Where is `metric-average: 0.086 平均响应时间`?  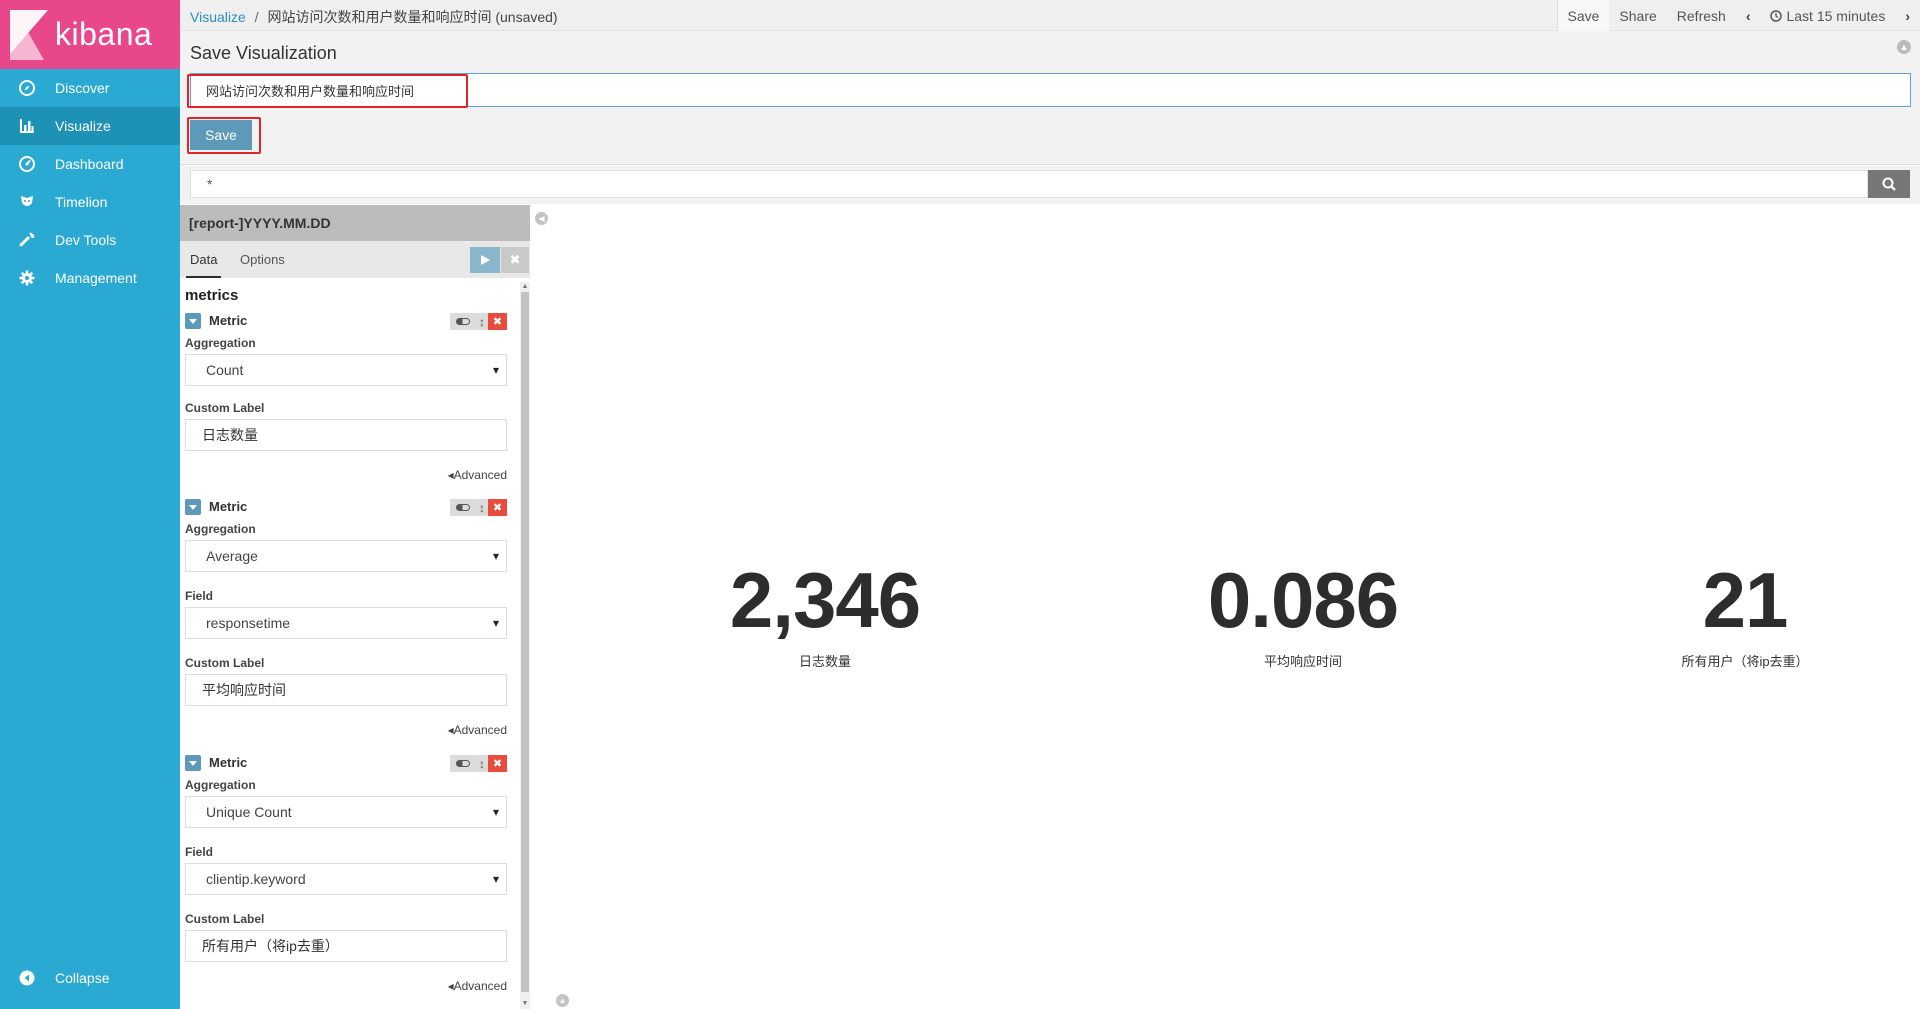
metric-average: 0.086 平均响应时间 is located at coordinates (1303, 612).